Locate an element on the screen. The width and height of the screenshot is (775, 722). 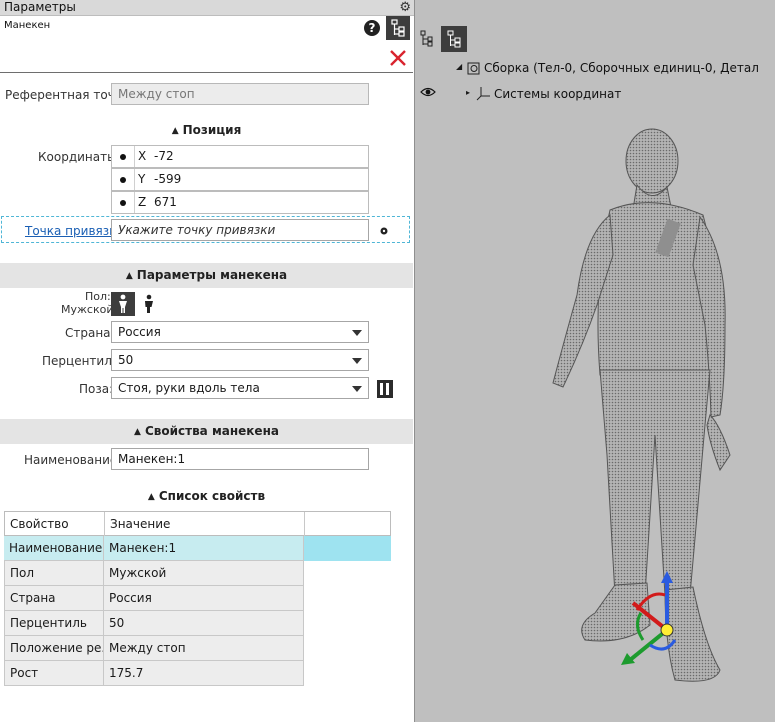
row-property: Страна is located at coordinates (54, 598).